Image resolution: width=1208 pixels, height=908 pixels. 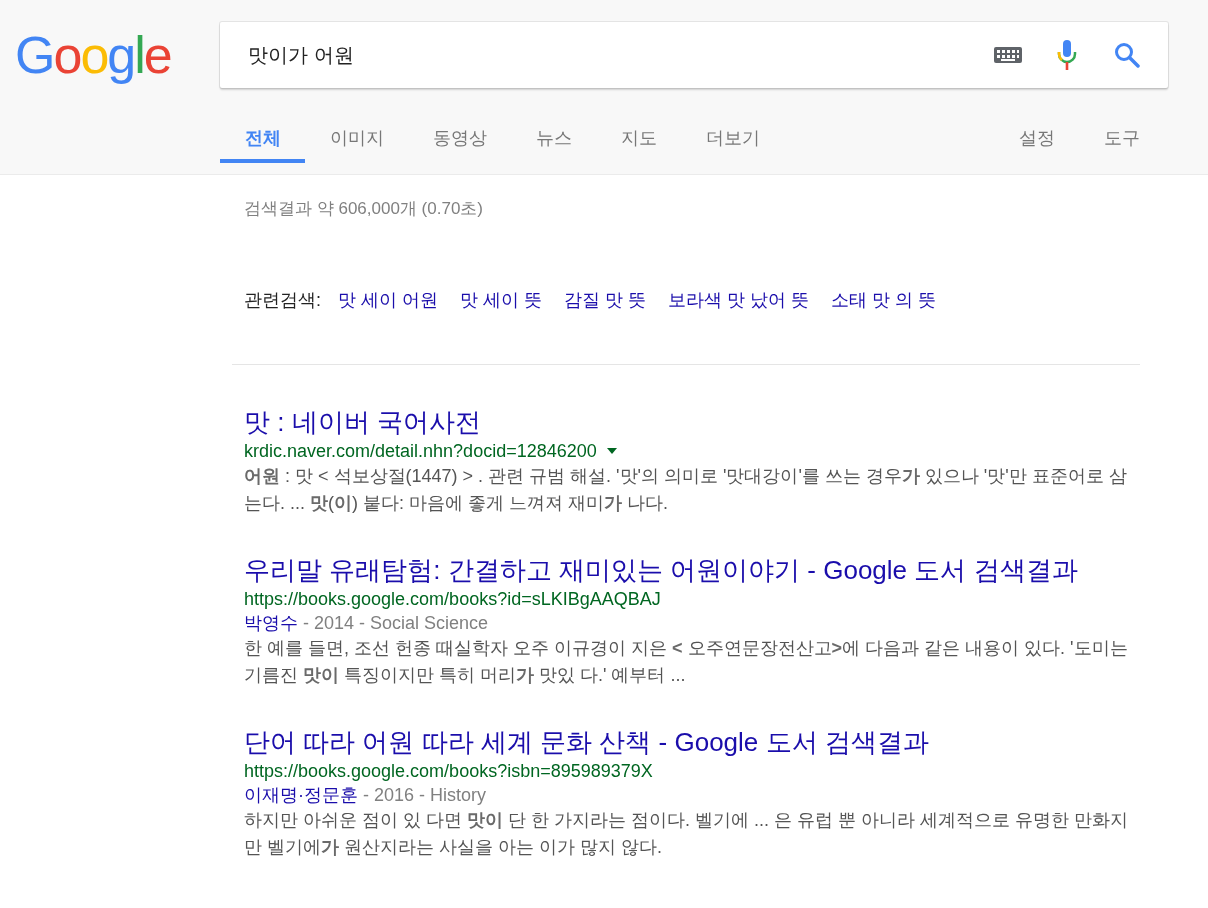 What do you see at coordinates (459, 136) in the screenshot?
I see `nav-tab: 동영상` at bounding box center [459, 136].